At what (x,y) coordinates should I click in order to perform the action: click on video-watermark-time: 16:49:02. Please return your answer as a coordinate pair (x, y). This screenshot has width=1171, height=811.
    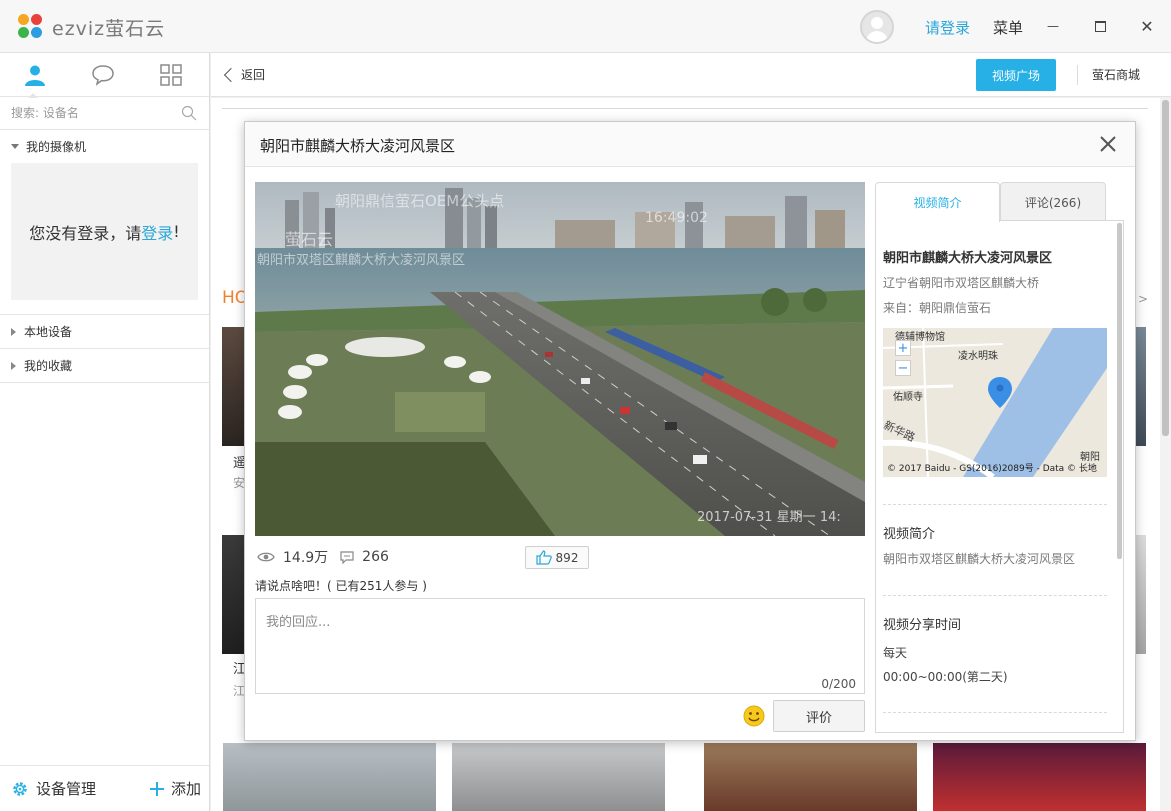
    Looking at the image, I should click on (676, 218).